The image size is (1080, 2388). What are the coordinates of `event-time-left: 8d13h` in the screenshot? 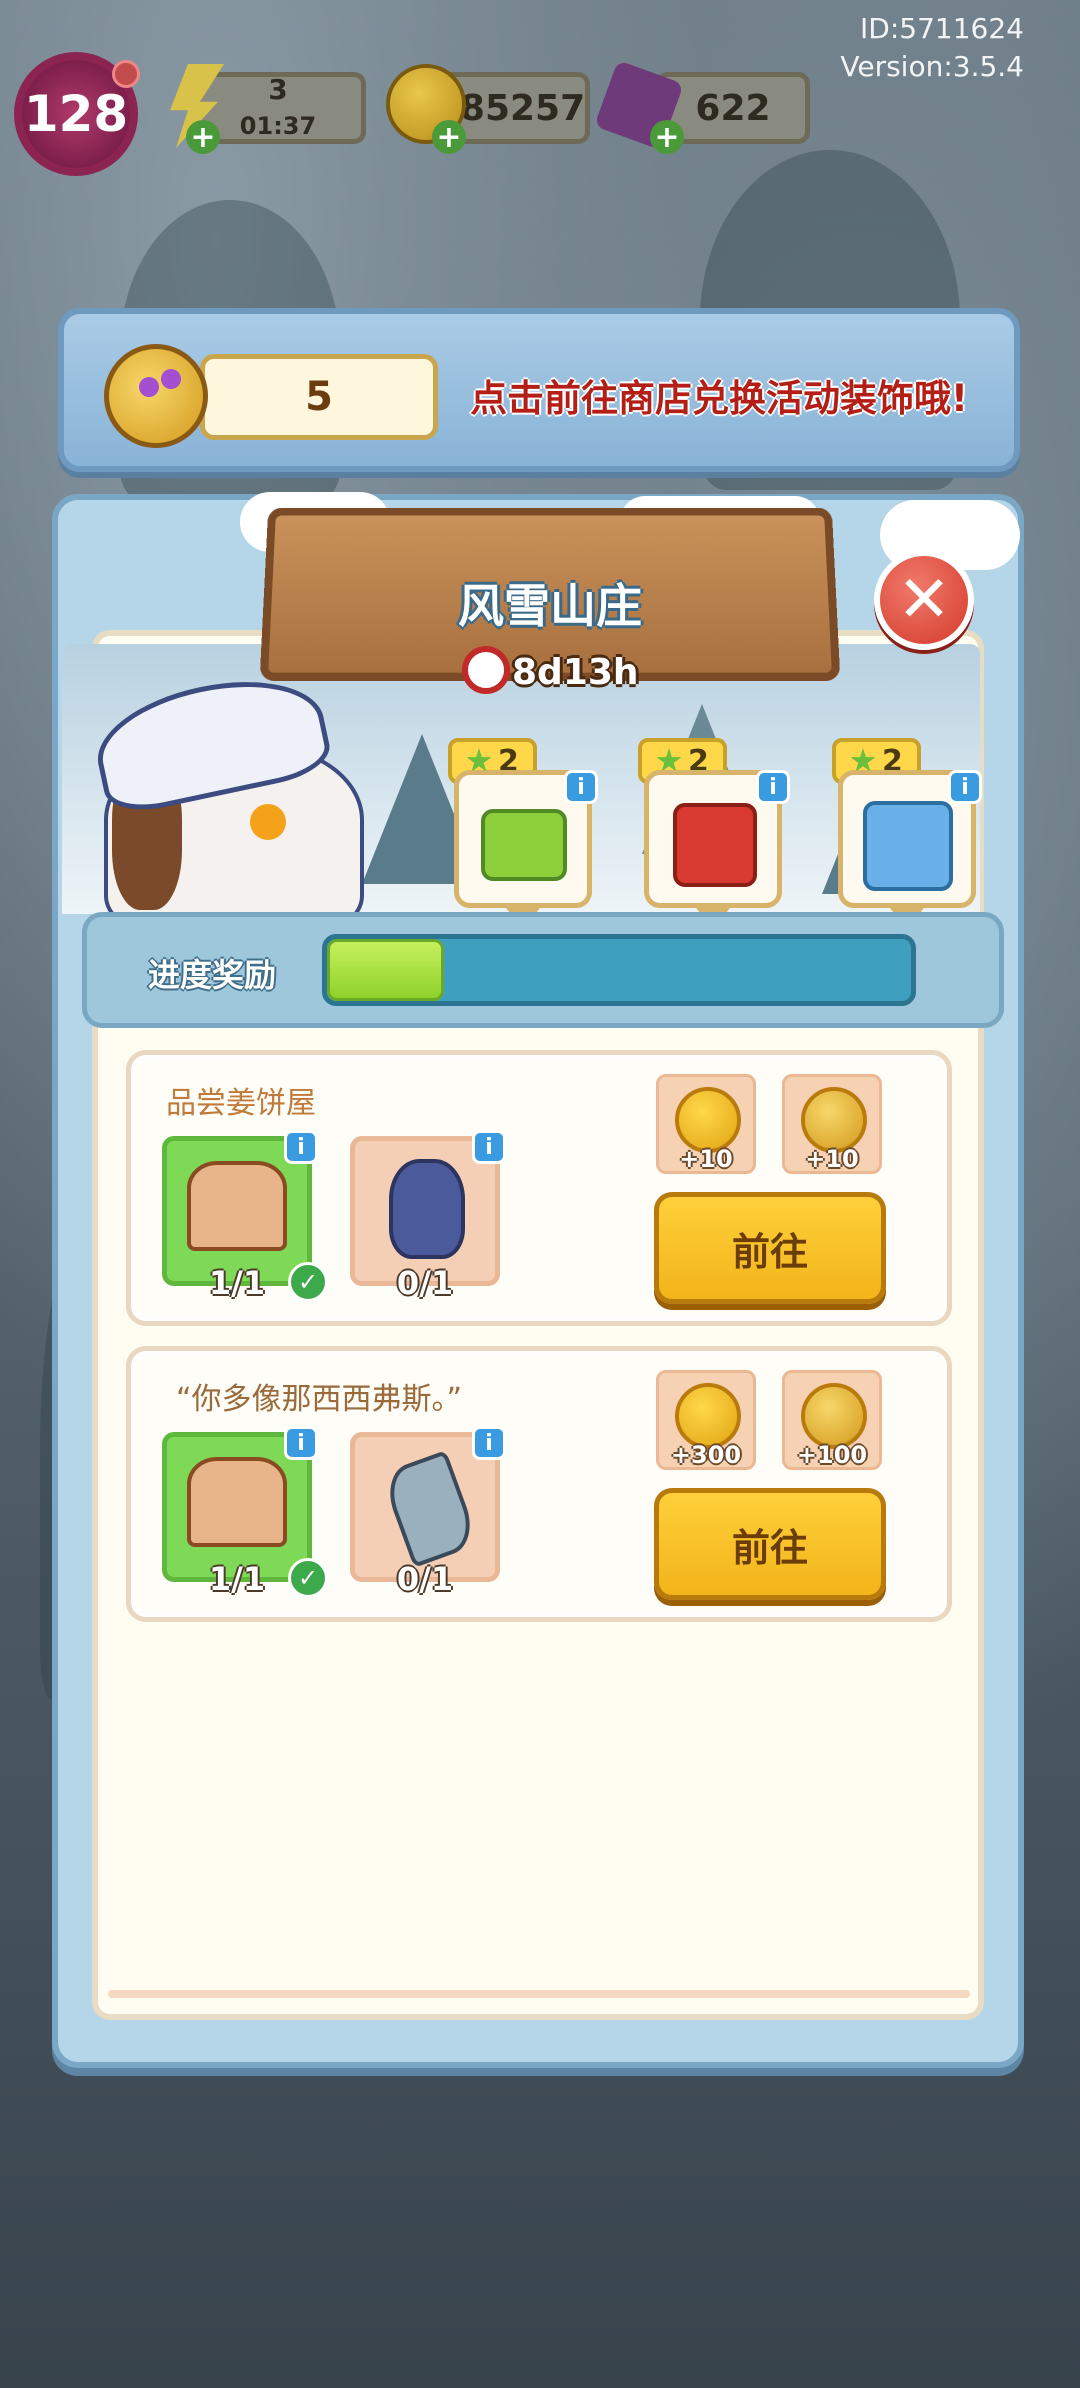 It's located at (575, 672).